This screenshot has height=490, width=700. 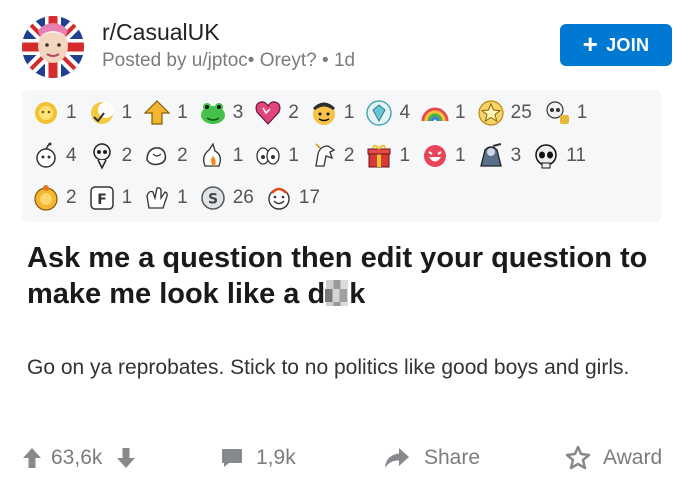 What do you see at coordinates (397, 458) in the screenshot?
I see `share-icon` at bounding box center [397, 458].